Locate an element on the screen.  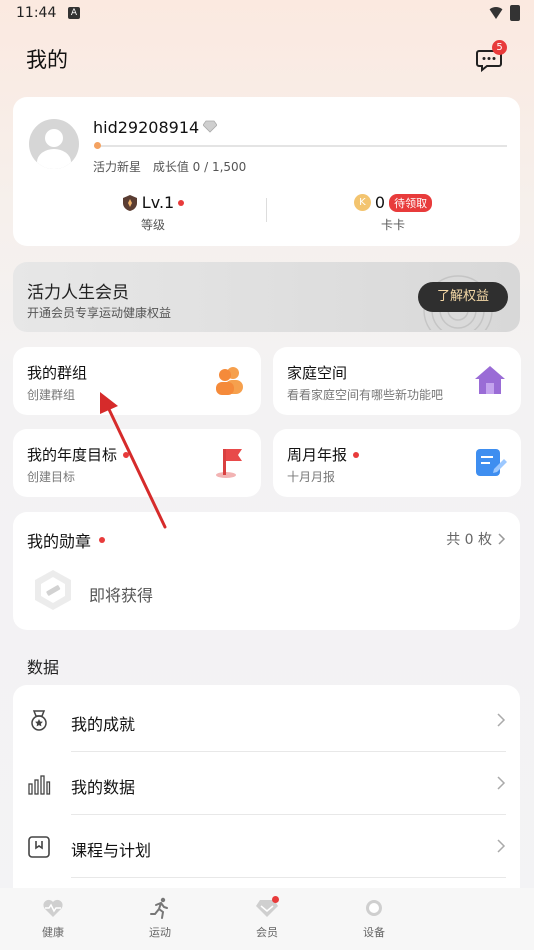
tile-title: 家庭空间 is located at coordinates (317, 373).